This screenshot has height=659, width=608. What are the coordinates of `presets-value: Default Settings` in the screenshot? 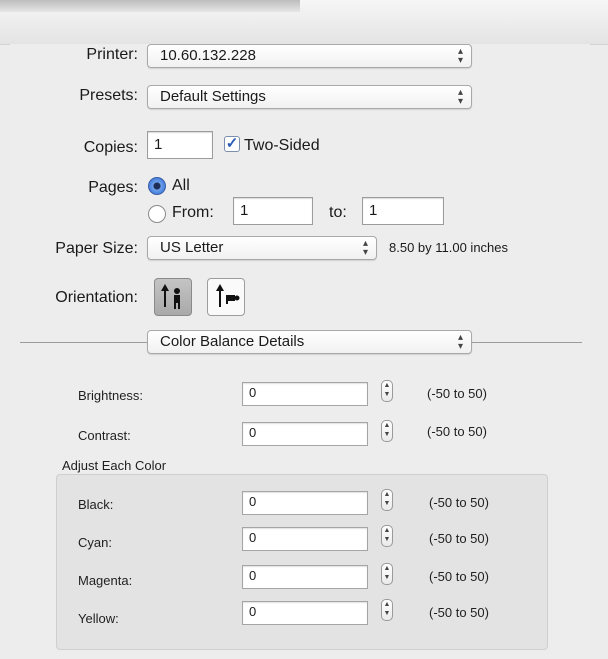 It's located at (213, 96).